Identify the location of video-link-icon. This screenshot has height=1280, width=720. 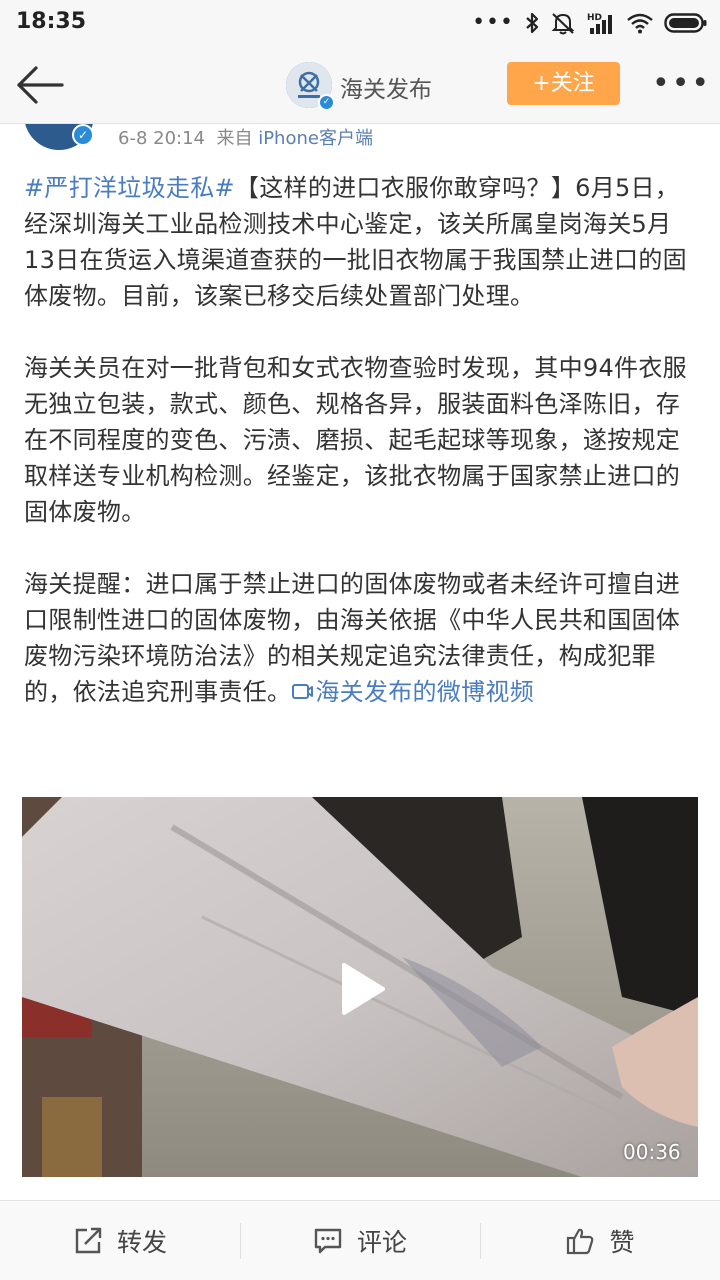
(303, 691).